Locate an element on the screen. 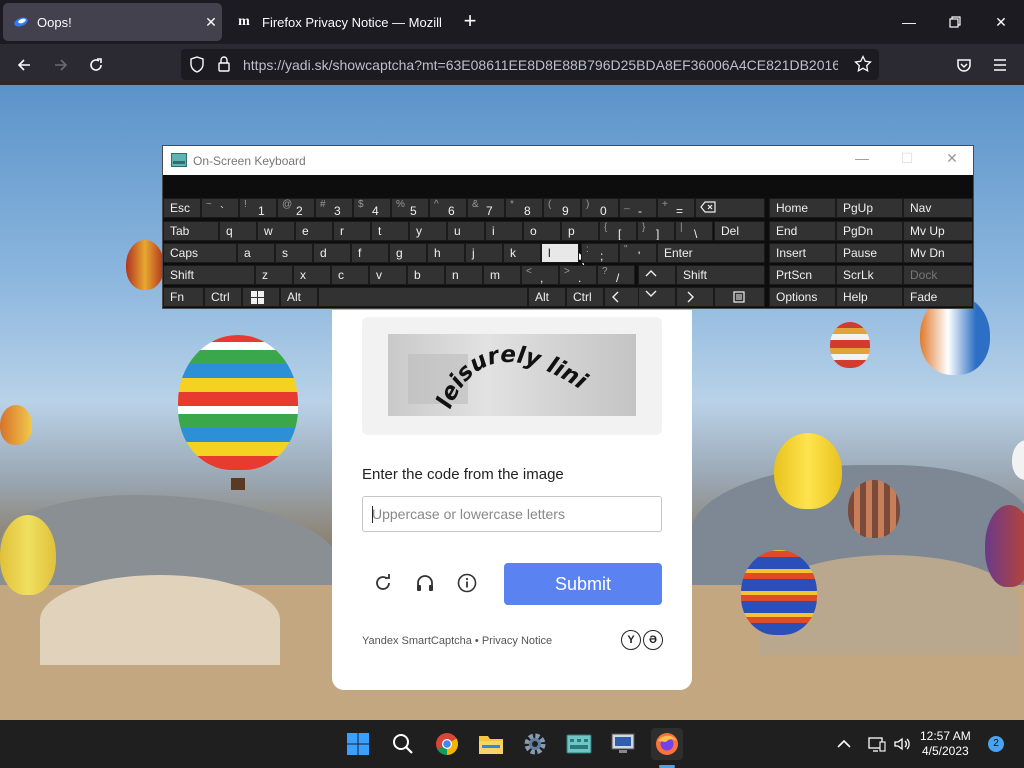 This screenshot has width=1024, height=768. key-arrow-left is located at coordinates (623, 297).